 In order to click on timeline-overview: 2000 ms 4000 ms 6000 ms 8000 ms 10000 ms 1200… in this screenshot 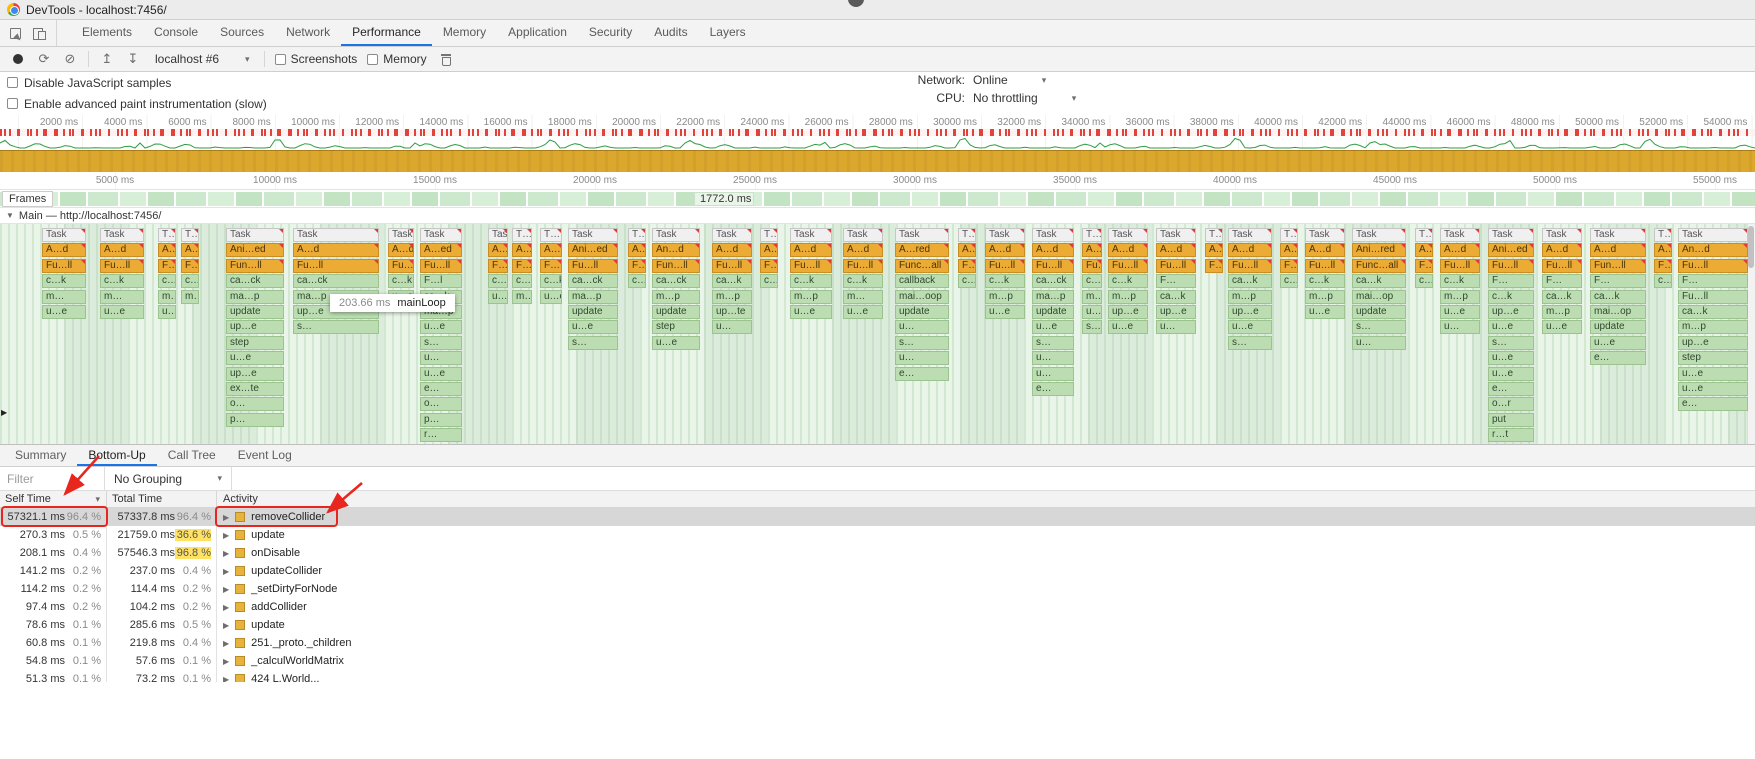, I will do `click(877, 143)`.